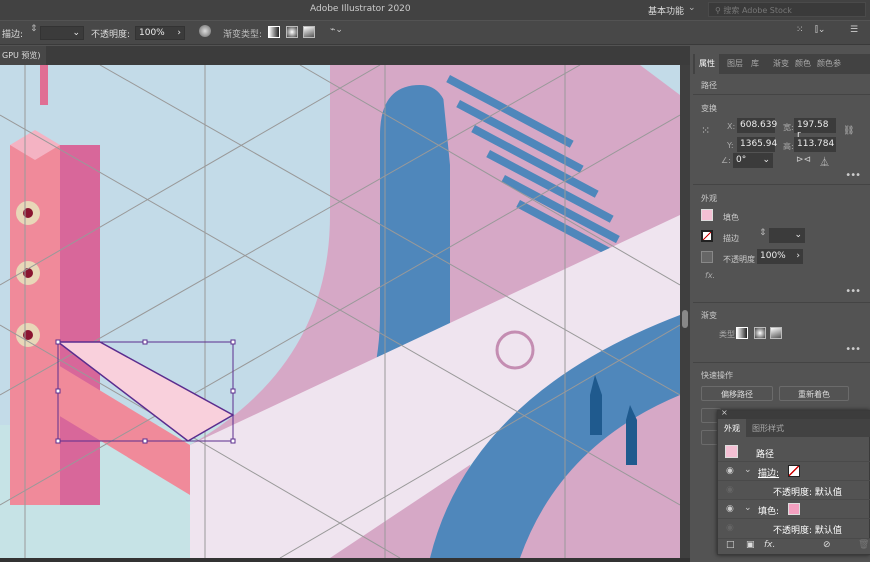 The image size is (870, 562). What do you see at coordinates (820, 30) in the screenshot?
I see `align-icon: ⫿⌄` at bounding box center [820, 30].